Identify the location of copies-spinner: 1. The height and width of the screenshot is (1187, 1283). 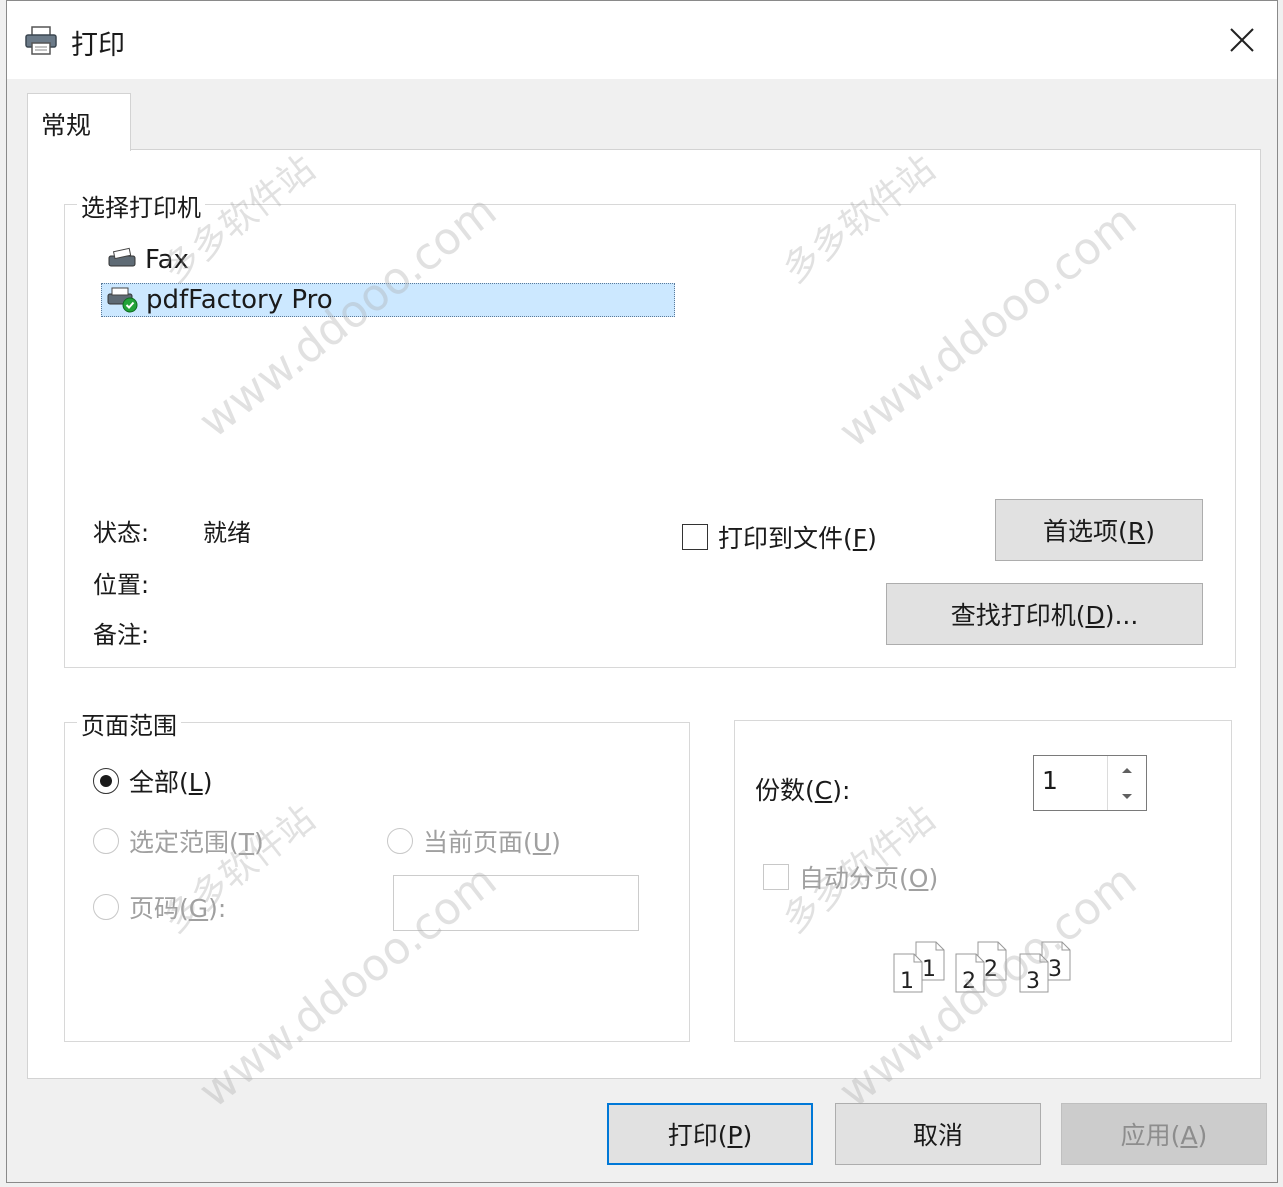
(1090, 783).